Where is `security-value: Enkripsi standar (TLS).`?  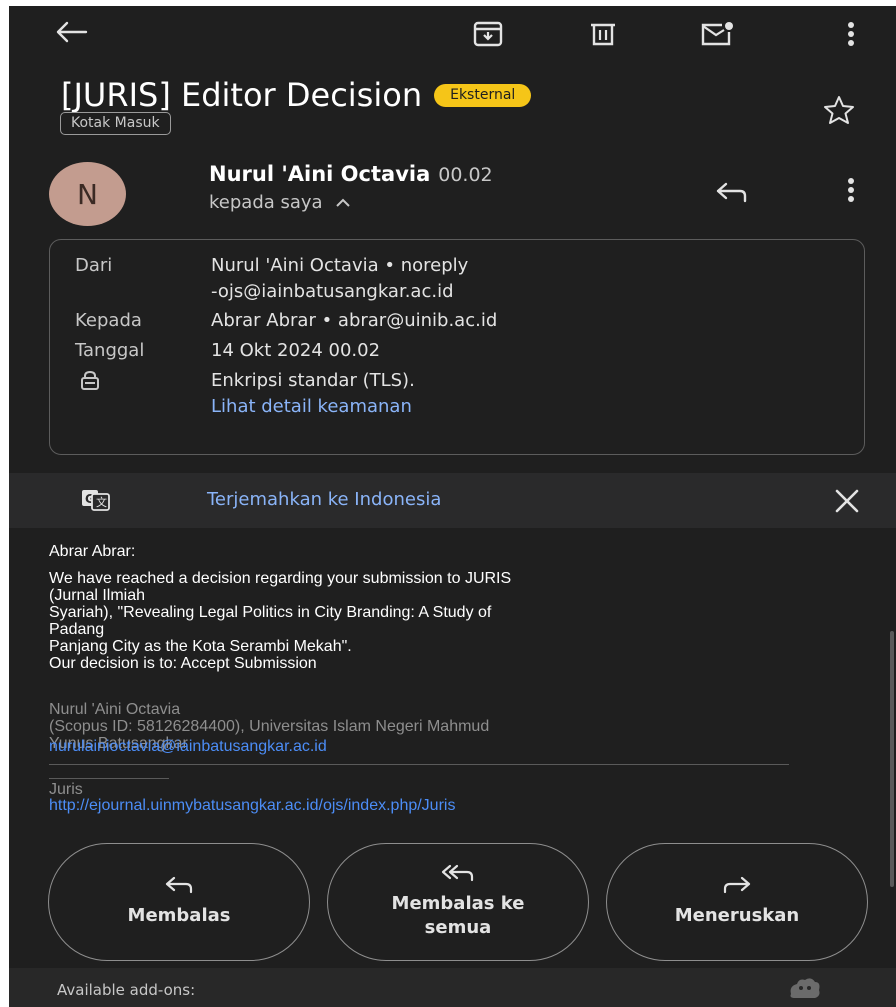 security-value: Enkripsi standar (TLS). is located at coordinates (313, 380).